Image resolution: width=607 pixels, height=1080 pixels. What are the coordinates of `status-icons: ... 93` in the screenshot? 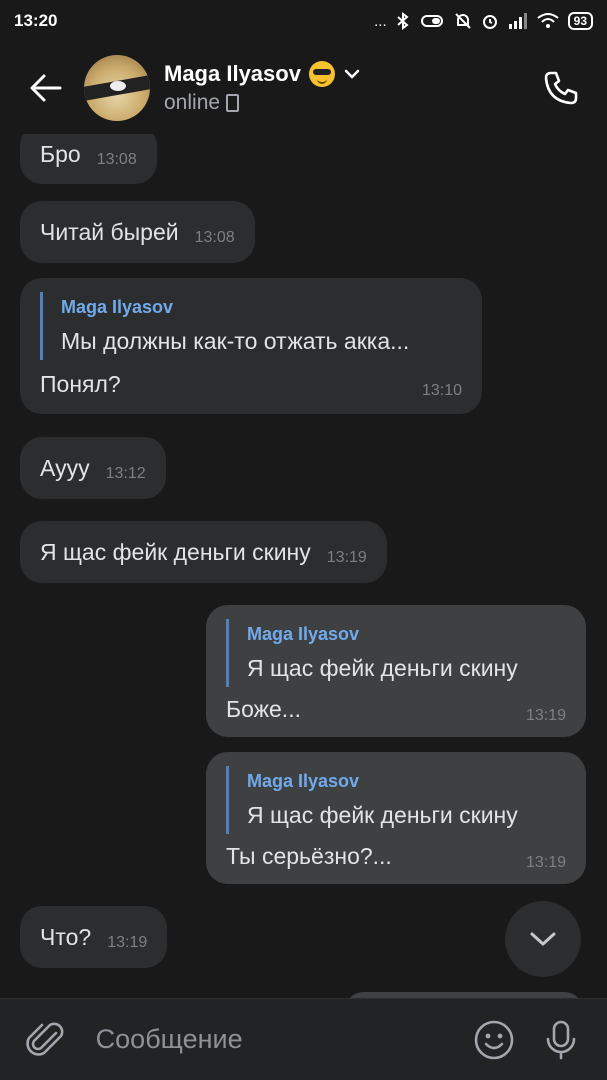 It's located at (483, 21).